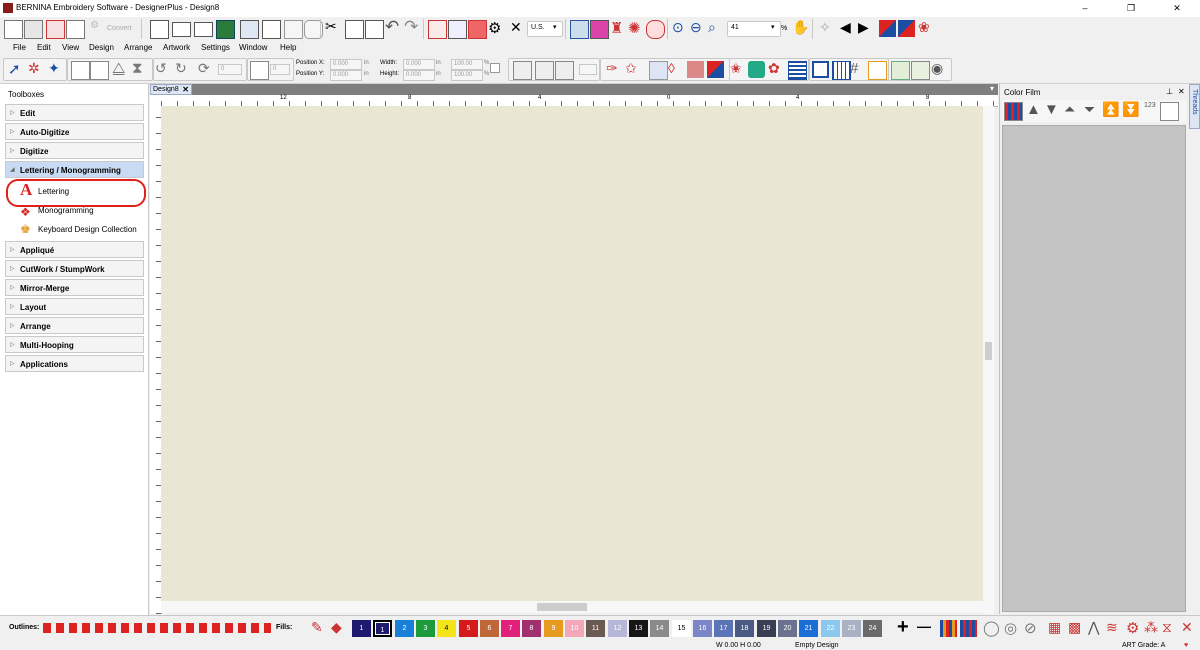  I want to click on fill-bucket-icon: ◆, so click(339, 627).